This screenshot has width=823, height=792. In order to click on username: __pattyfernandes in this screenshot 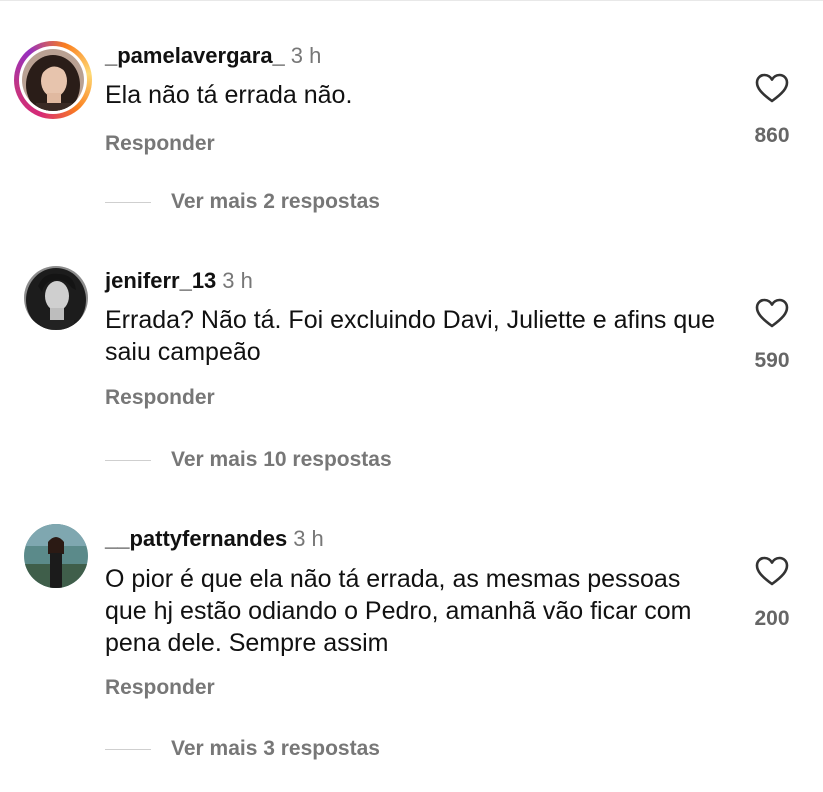, I will do `click(196, 538)`.